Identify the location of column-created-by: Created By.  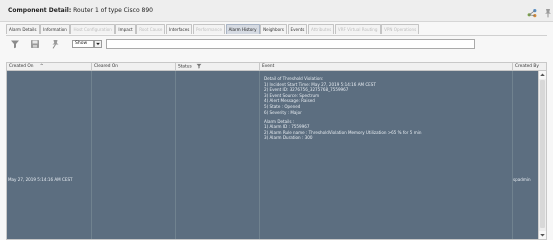
(529, 67).